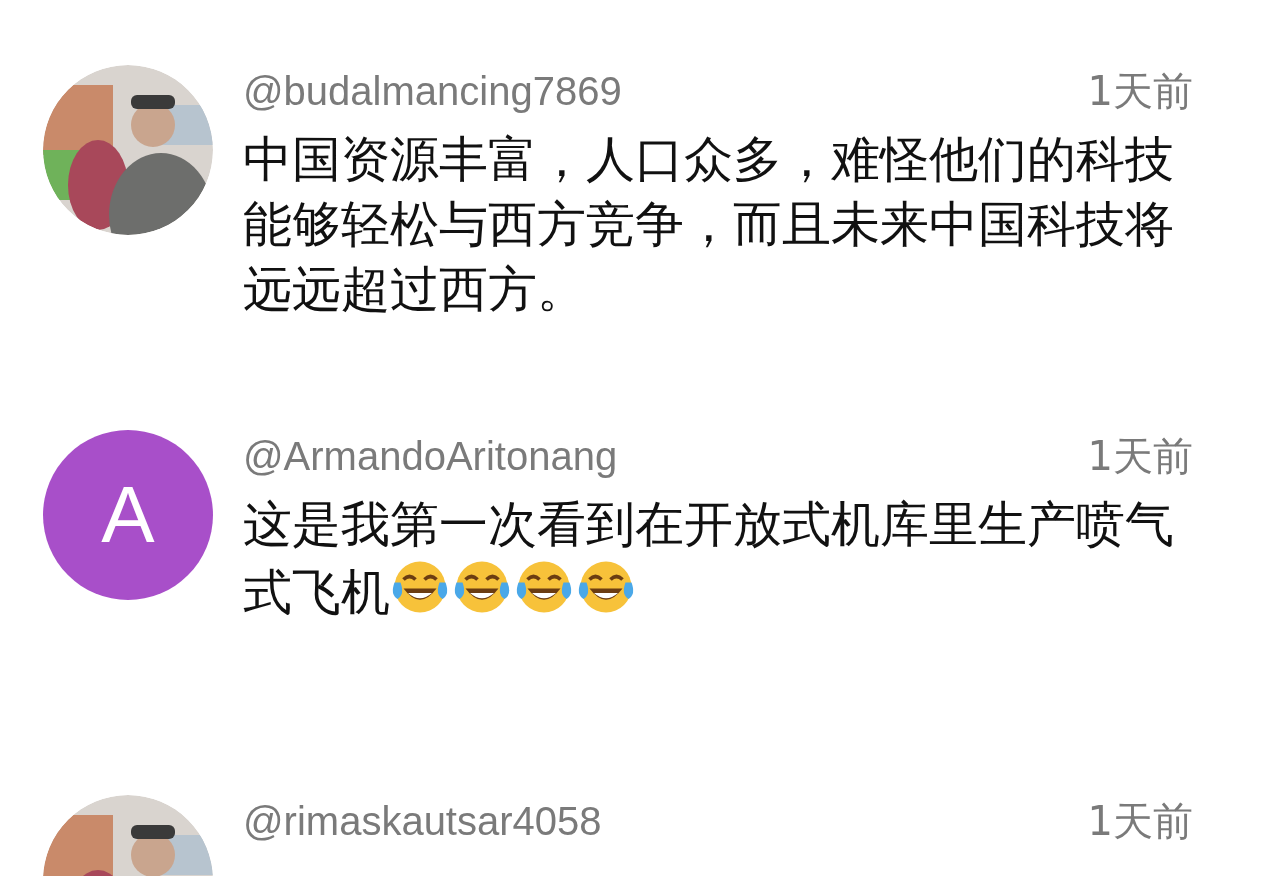 Image resolution: width=1280 pixels, height=876 pixels. I want to click on comment-text: 这是我第一次看到在开放式机库里生产喷气式飞机, so click(709, 559).